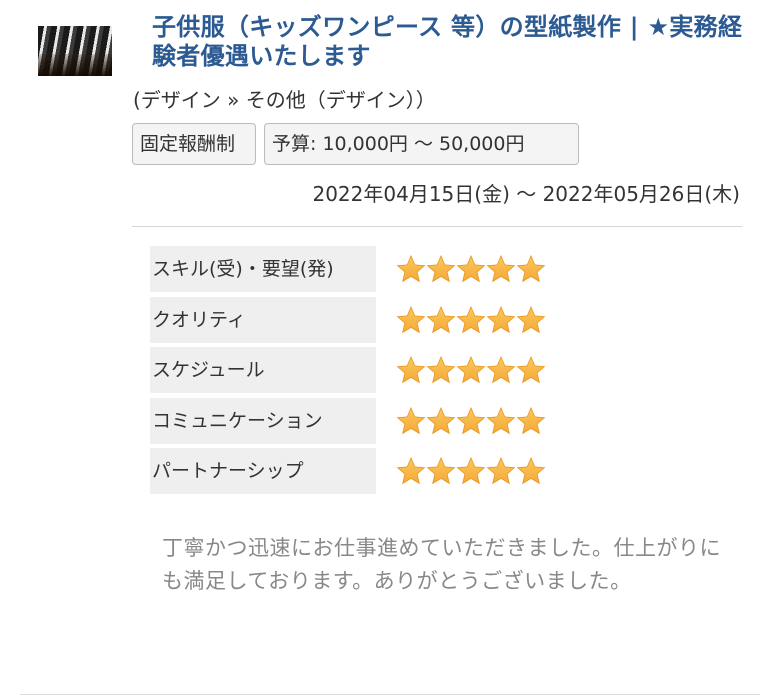  I want to click on rating-row-quality: クオリティ, so click(360, 319).